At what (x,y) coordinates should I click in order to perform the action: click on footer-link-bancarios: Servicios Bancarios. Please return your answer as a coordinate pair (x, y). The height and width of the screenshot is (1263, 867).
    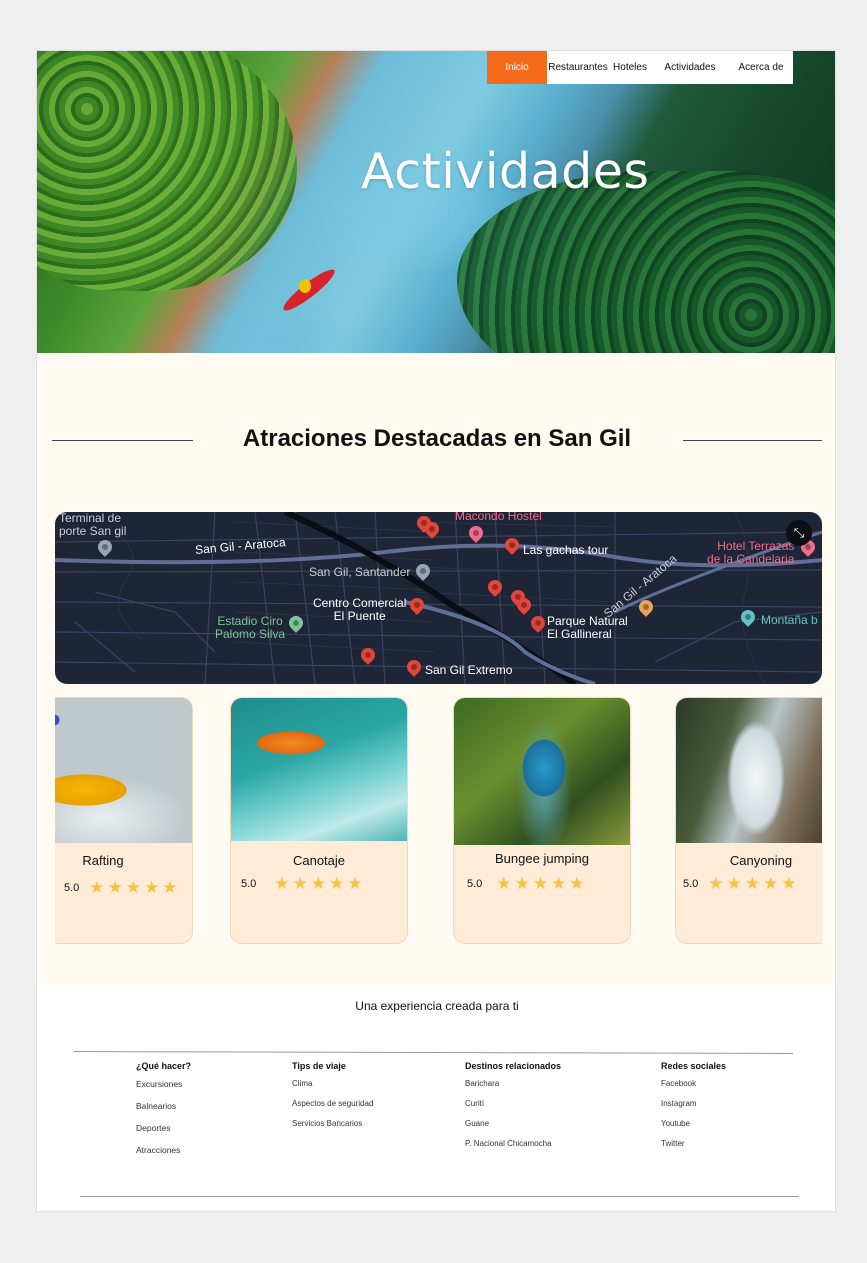
    Looking at the image, I should click on (332, 1123).